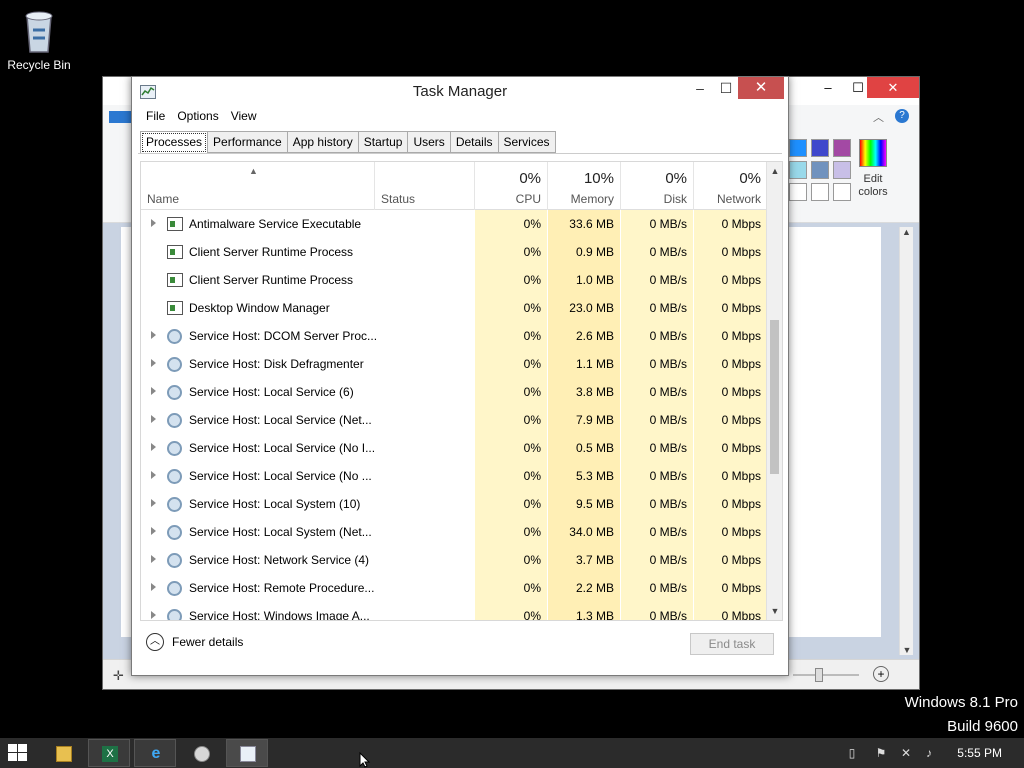 Image resolution: width=1024 pixels, height=768 pixels. Describe the element at coordinates (726, 88) in the screenshot. I see `maximize-button: ☐` at that location.